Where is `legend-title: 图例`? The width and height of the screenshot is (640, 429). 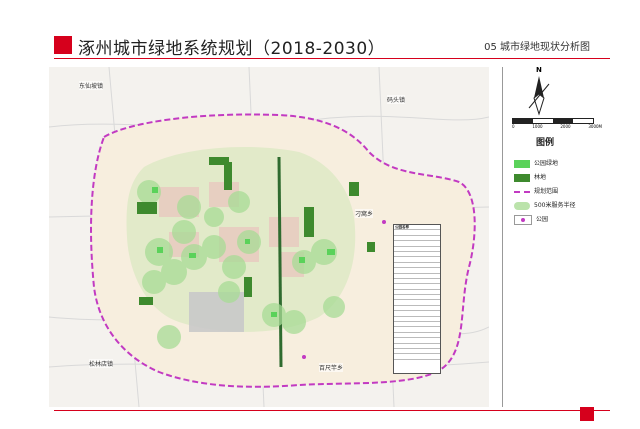 legend-title: 图例 is located at coordinates (545, 143).